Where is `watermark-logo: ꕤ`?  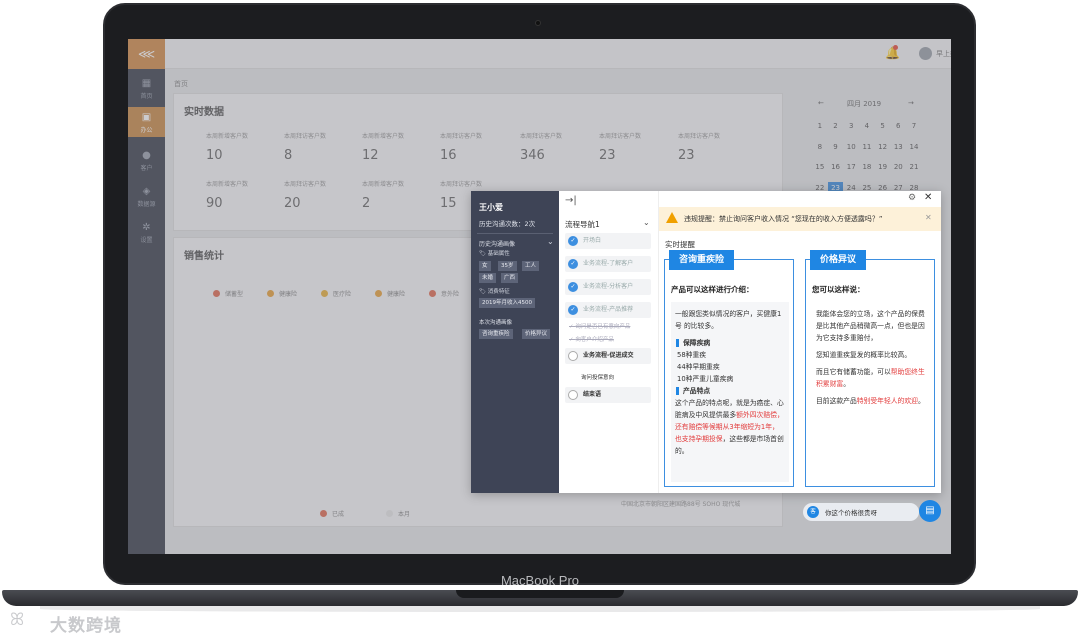
watermark-logo: ꕤ is located at coordinates (17, 620).